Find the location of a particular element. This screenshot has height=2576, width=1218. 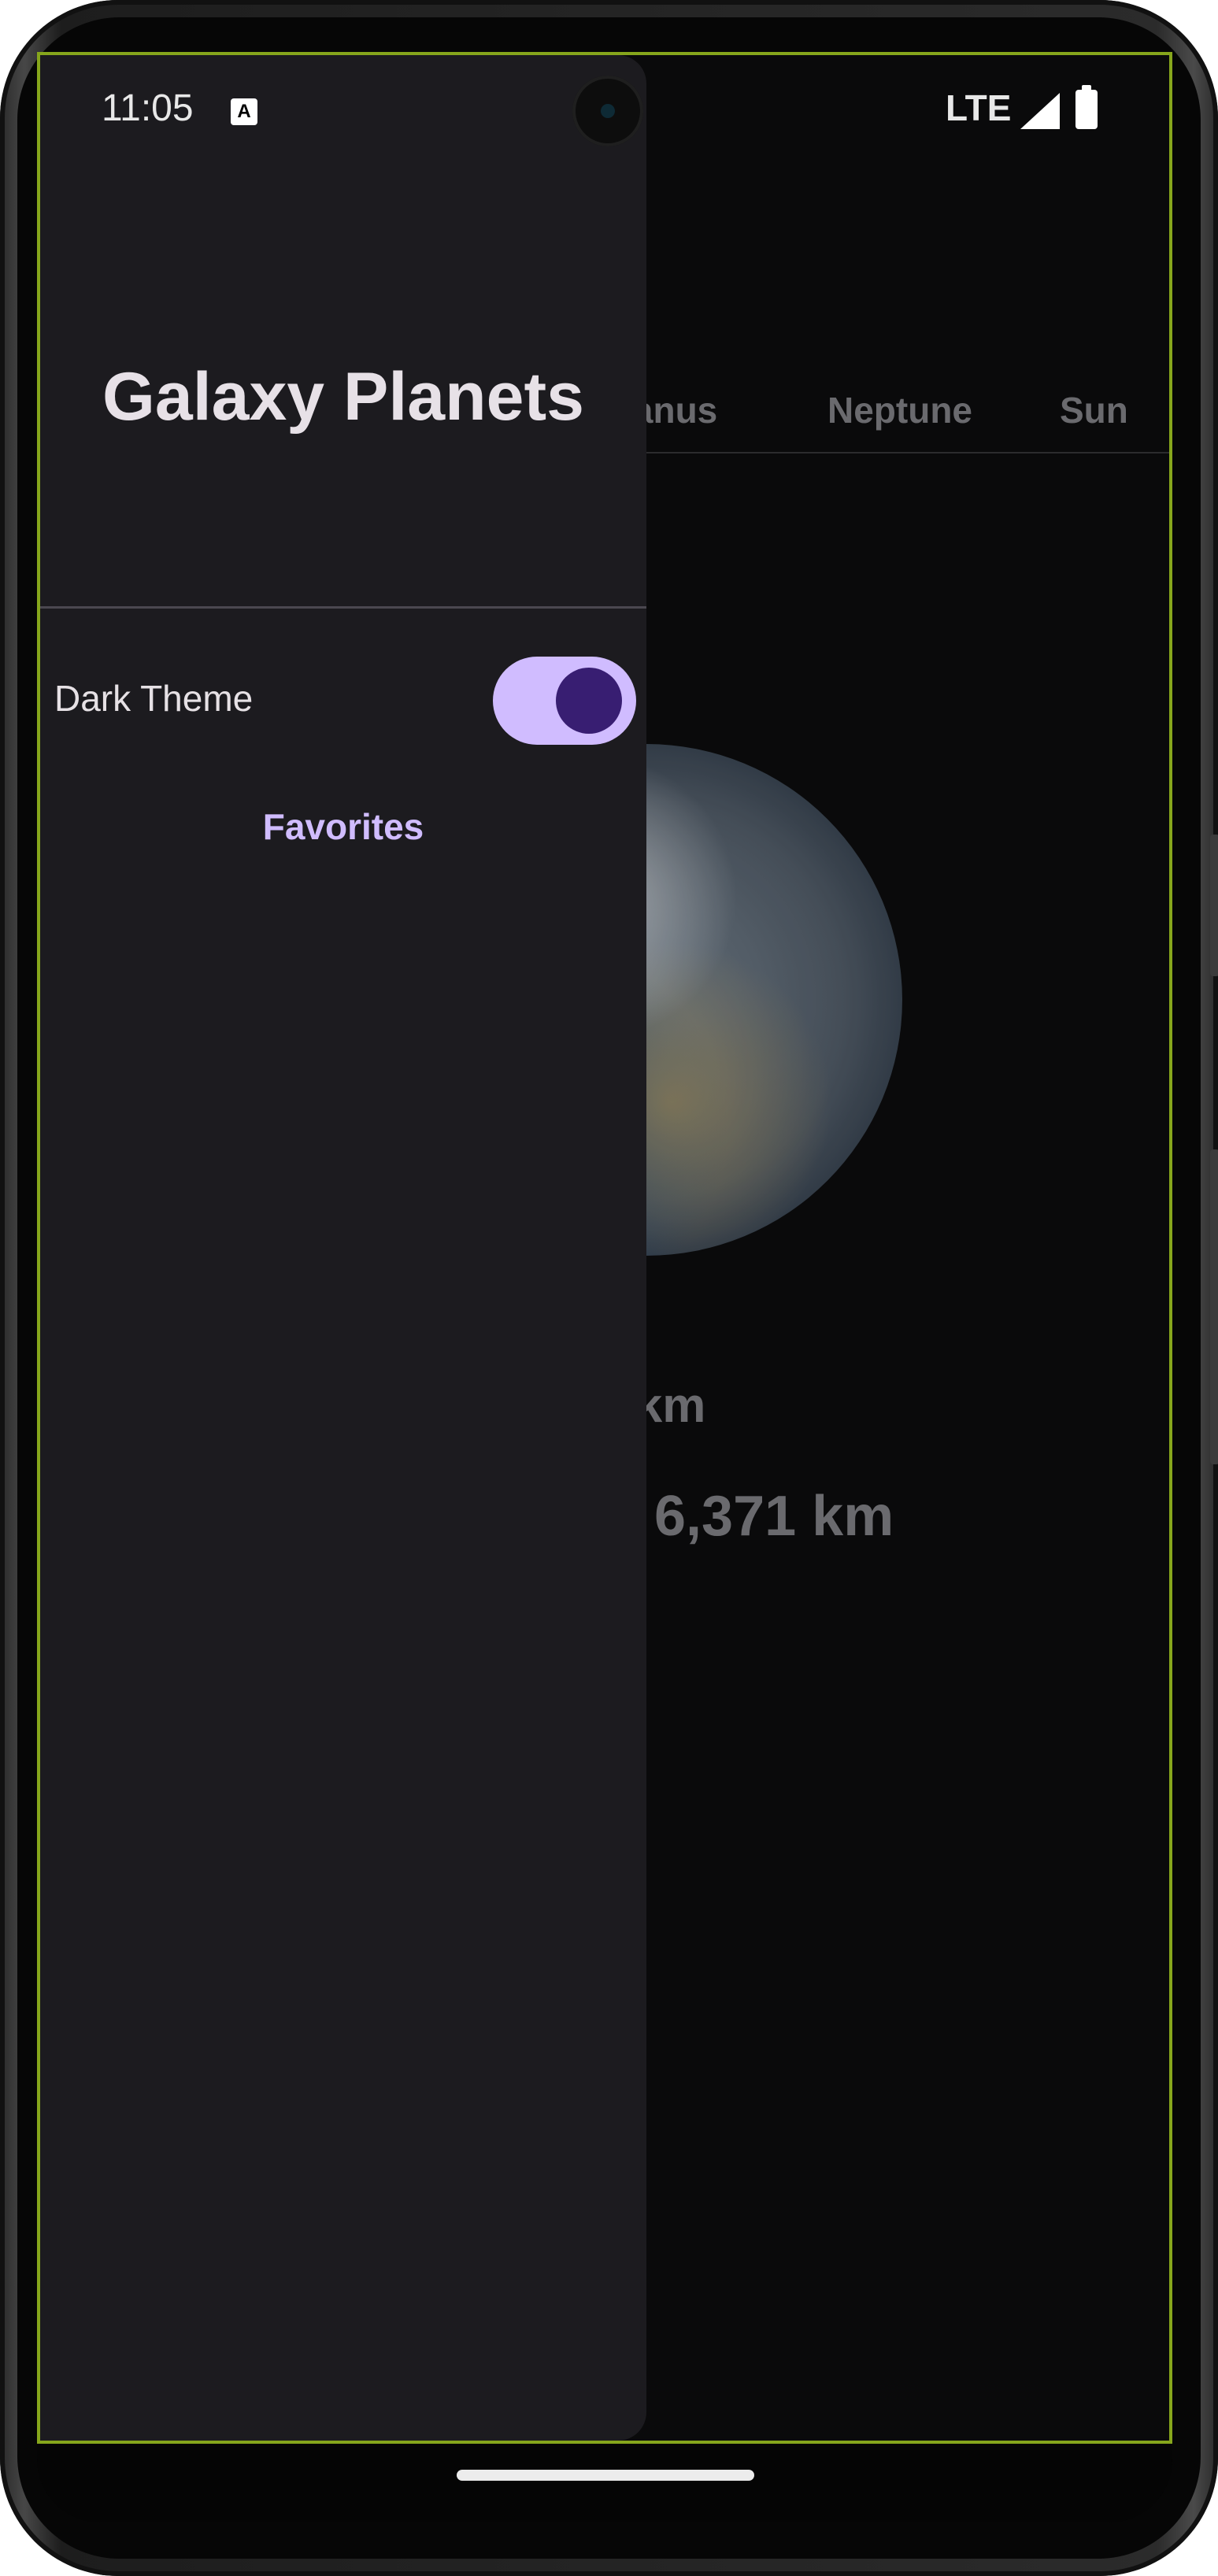

navigation-bar is located at coordinates (604, 2483).